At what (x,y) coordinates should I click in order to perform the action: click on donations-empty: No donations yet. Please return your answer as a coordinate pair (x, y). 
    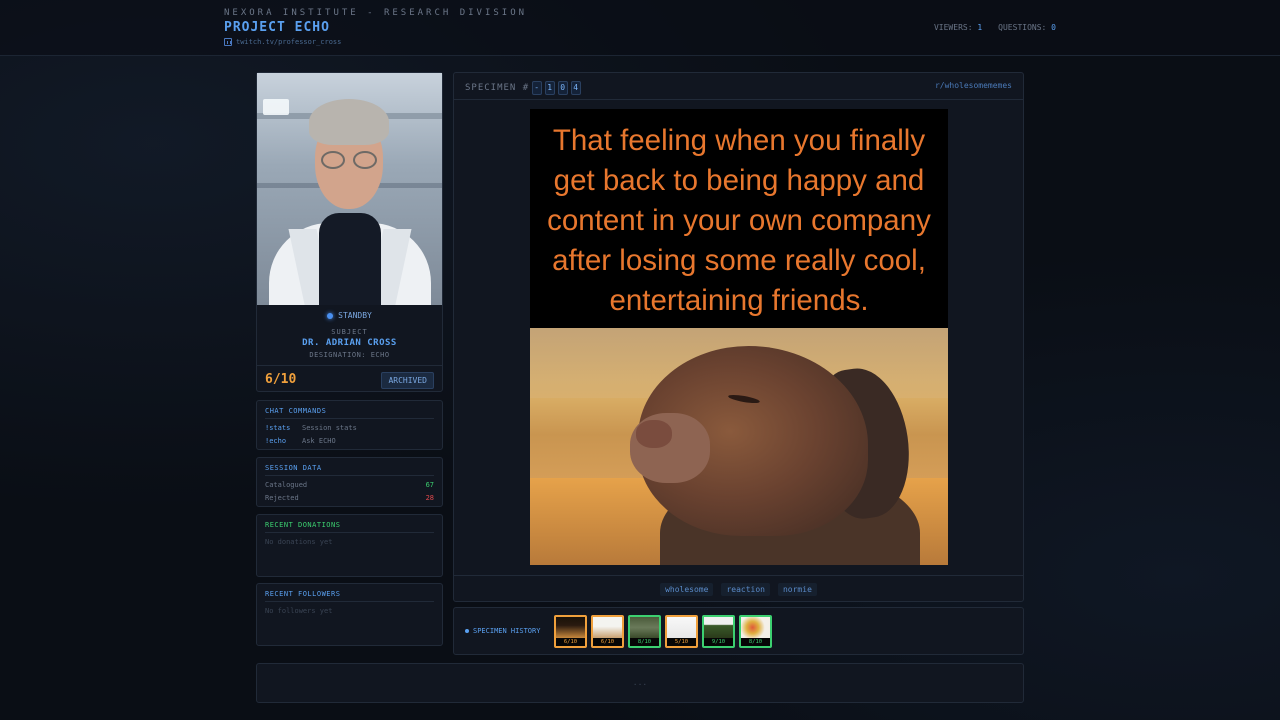
    Looking at the image, I should click on (299, 542).